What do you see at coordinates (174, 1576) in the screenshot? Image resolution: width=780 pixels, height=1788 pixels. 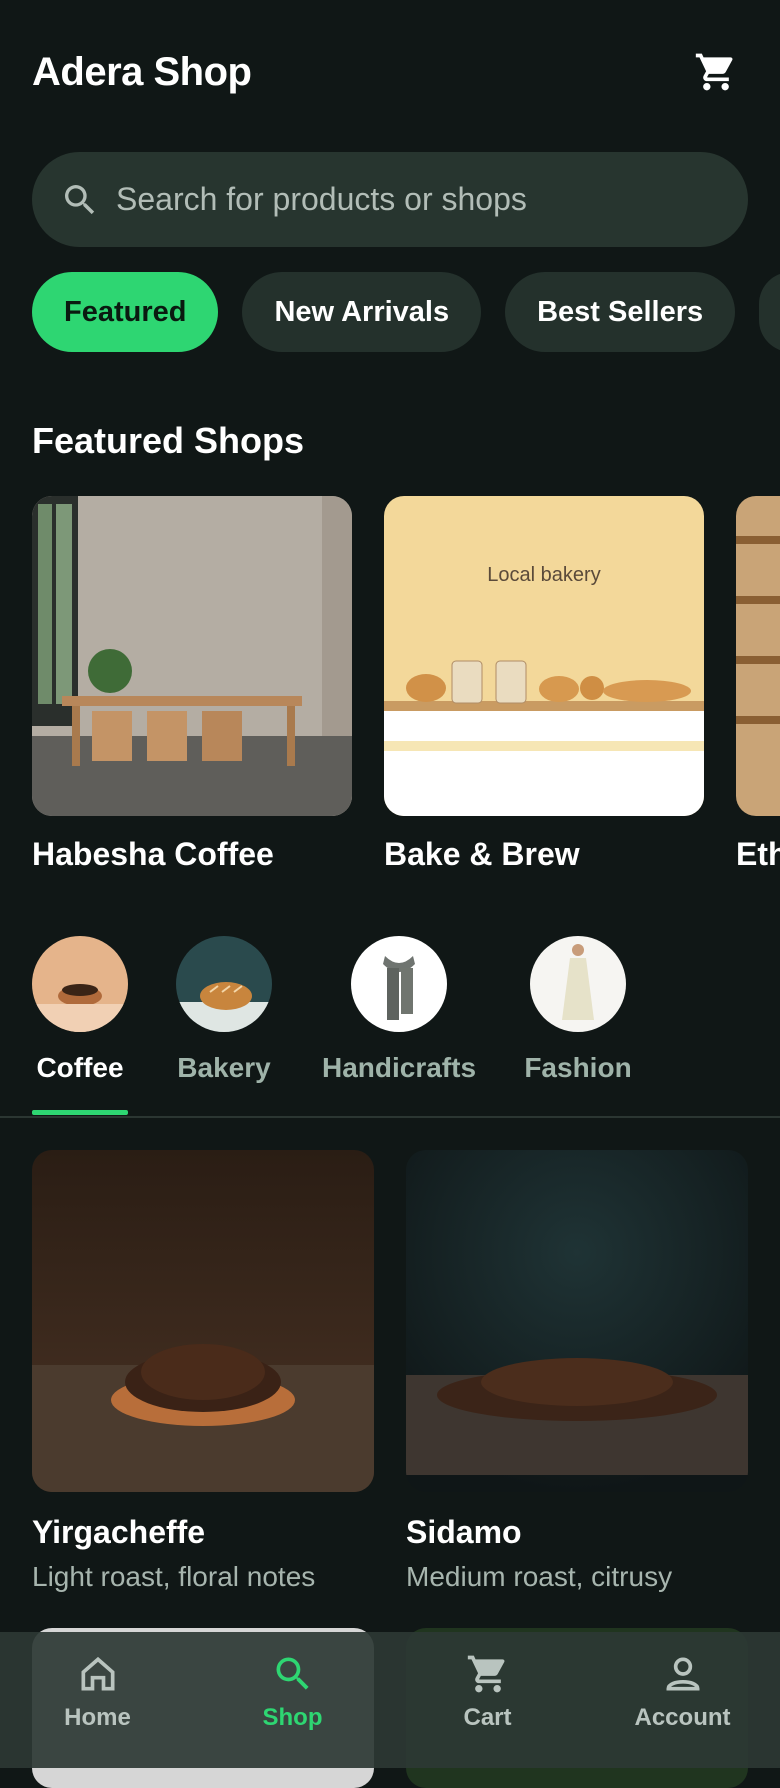 I see `product-subtitle: Light roast, floral notes` at bounding box center [174, 1576].